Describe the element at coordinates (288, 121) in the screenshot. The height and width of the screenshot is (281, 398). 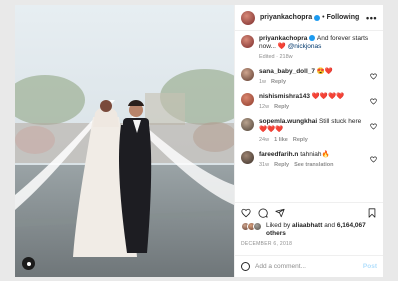
I see `commenter-username: sopemla.wungkhai` at that location.